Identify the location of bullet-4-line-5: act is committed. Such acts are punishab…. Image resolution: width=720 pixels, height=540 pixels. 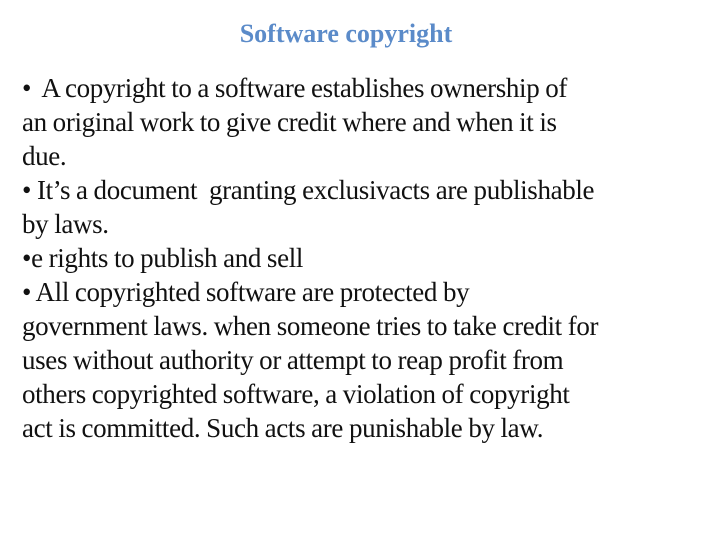
(283, 428).